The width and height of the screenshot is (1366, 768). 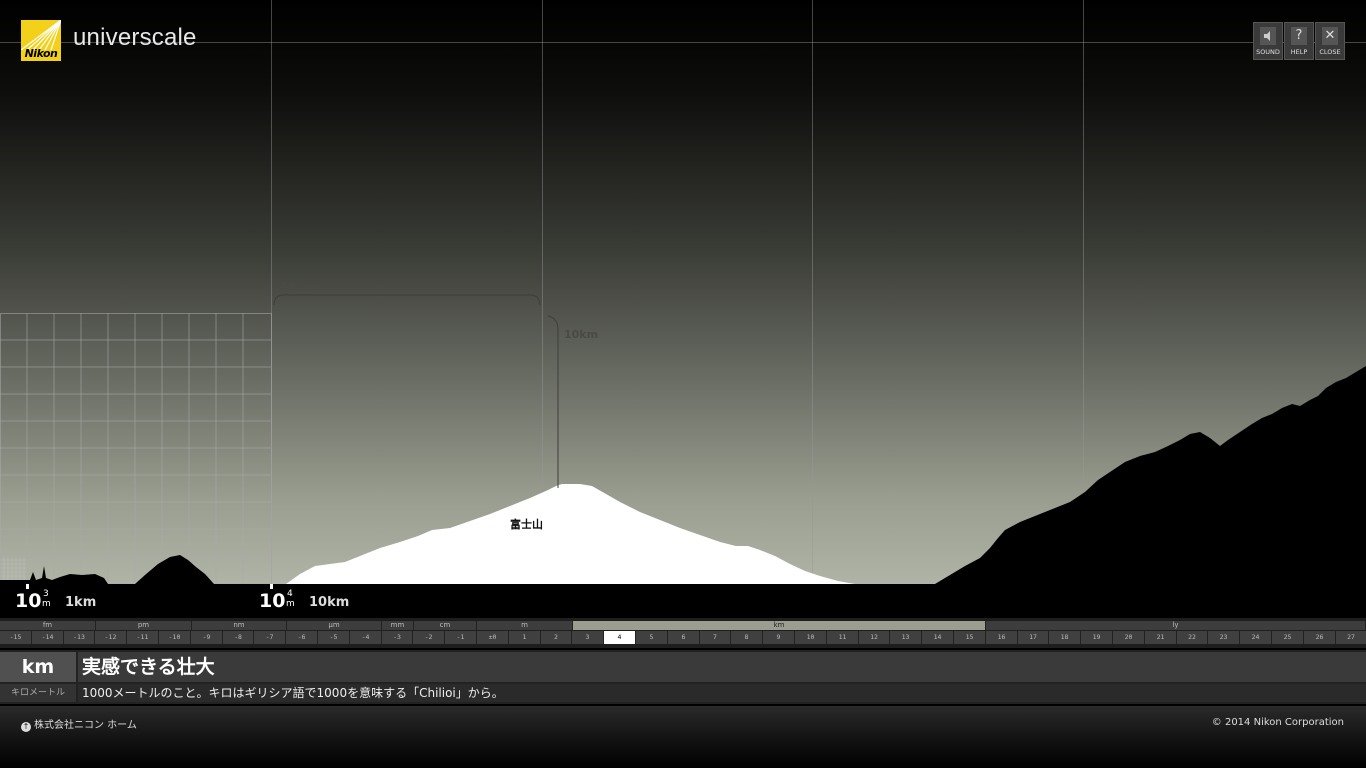 What do you see at coordinates (970, 637) in the screenshot?
I see `ruler-cell: 15` at bounding box center [970, 637].